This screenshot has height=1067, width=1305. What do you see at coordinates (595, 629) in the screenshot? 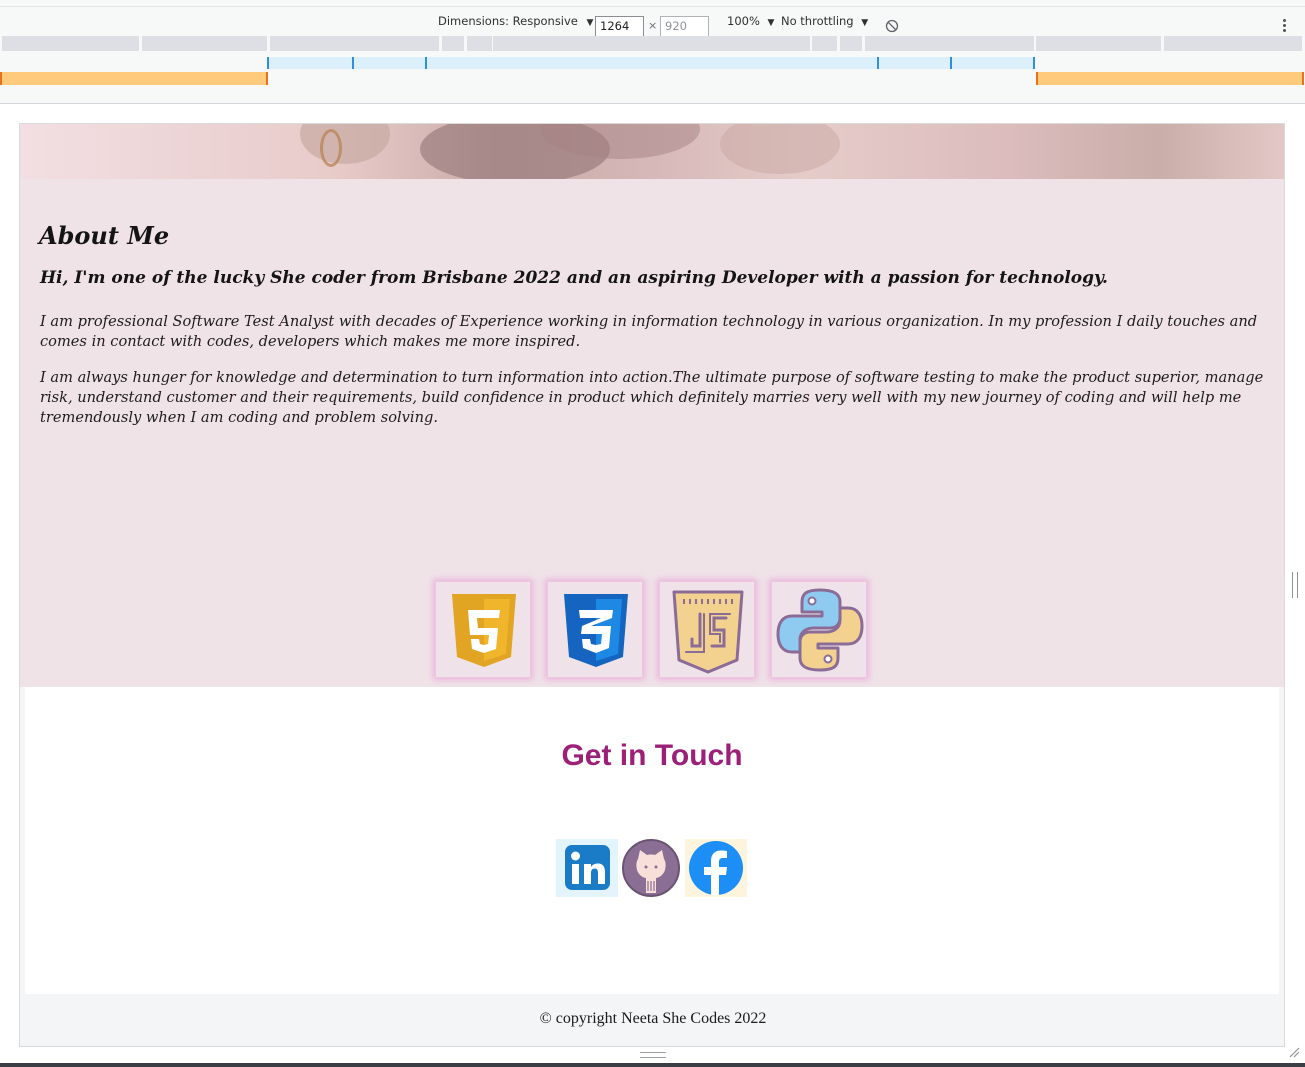
I see `css3-icon` at bounding box center [595, 629].